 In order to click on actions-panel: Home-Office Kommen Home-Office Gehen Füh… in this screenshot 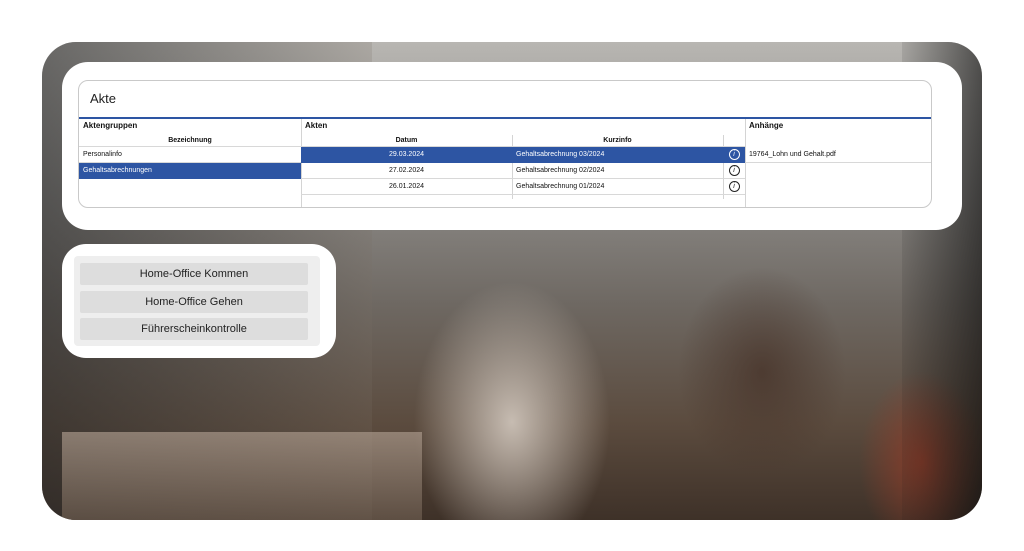, I will do `click(197, 301)`.